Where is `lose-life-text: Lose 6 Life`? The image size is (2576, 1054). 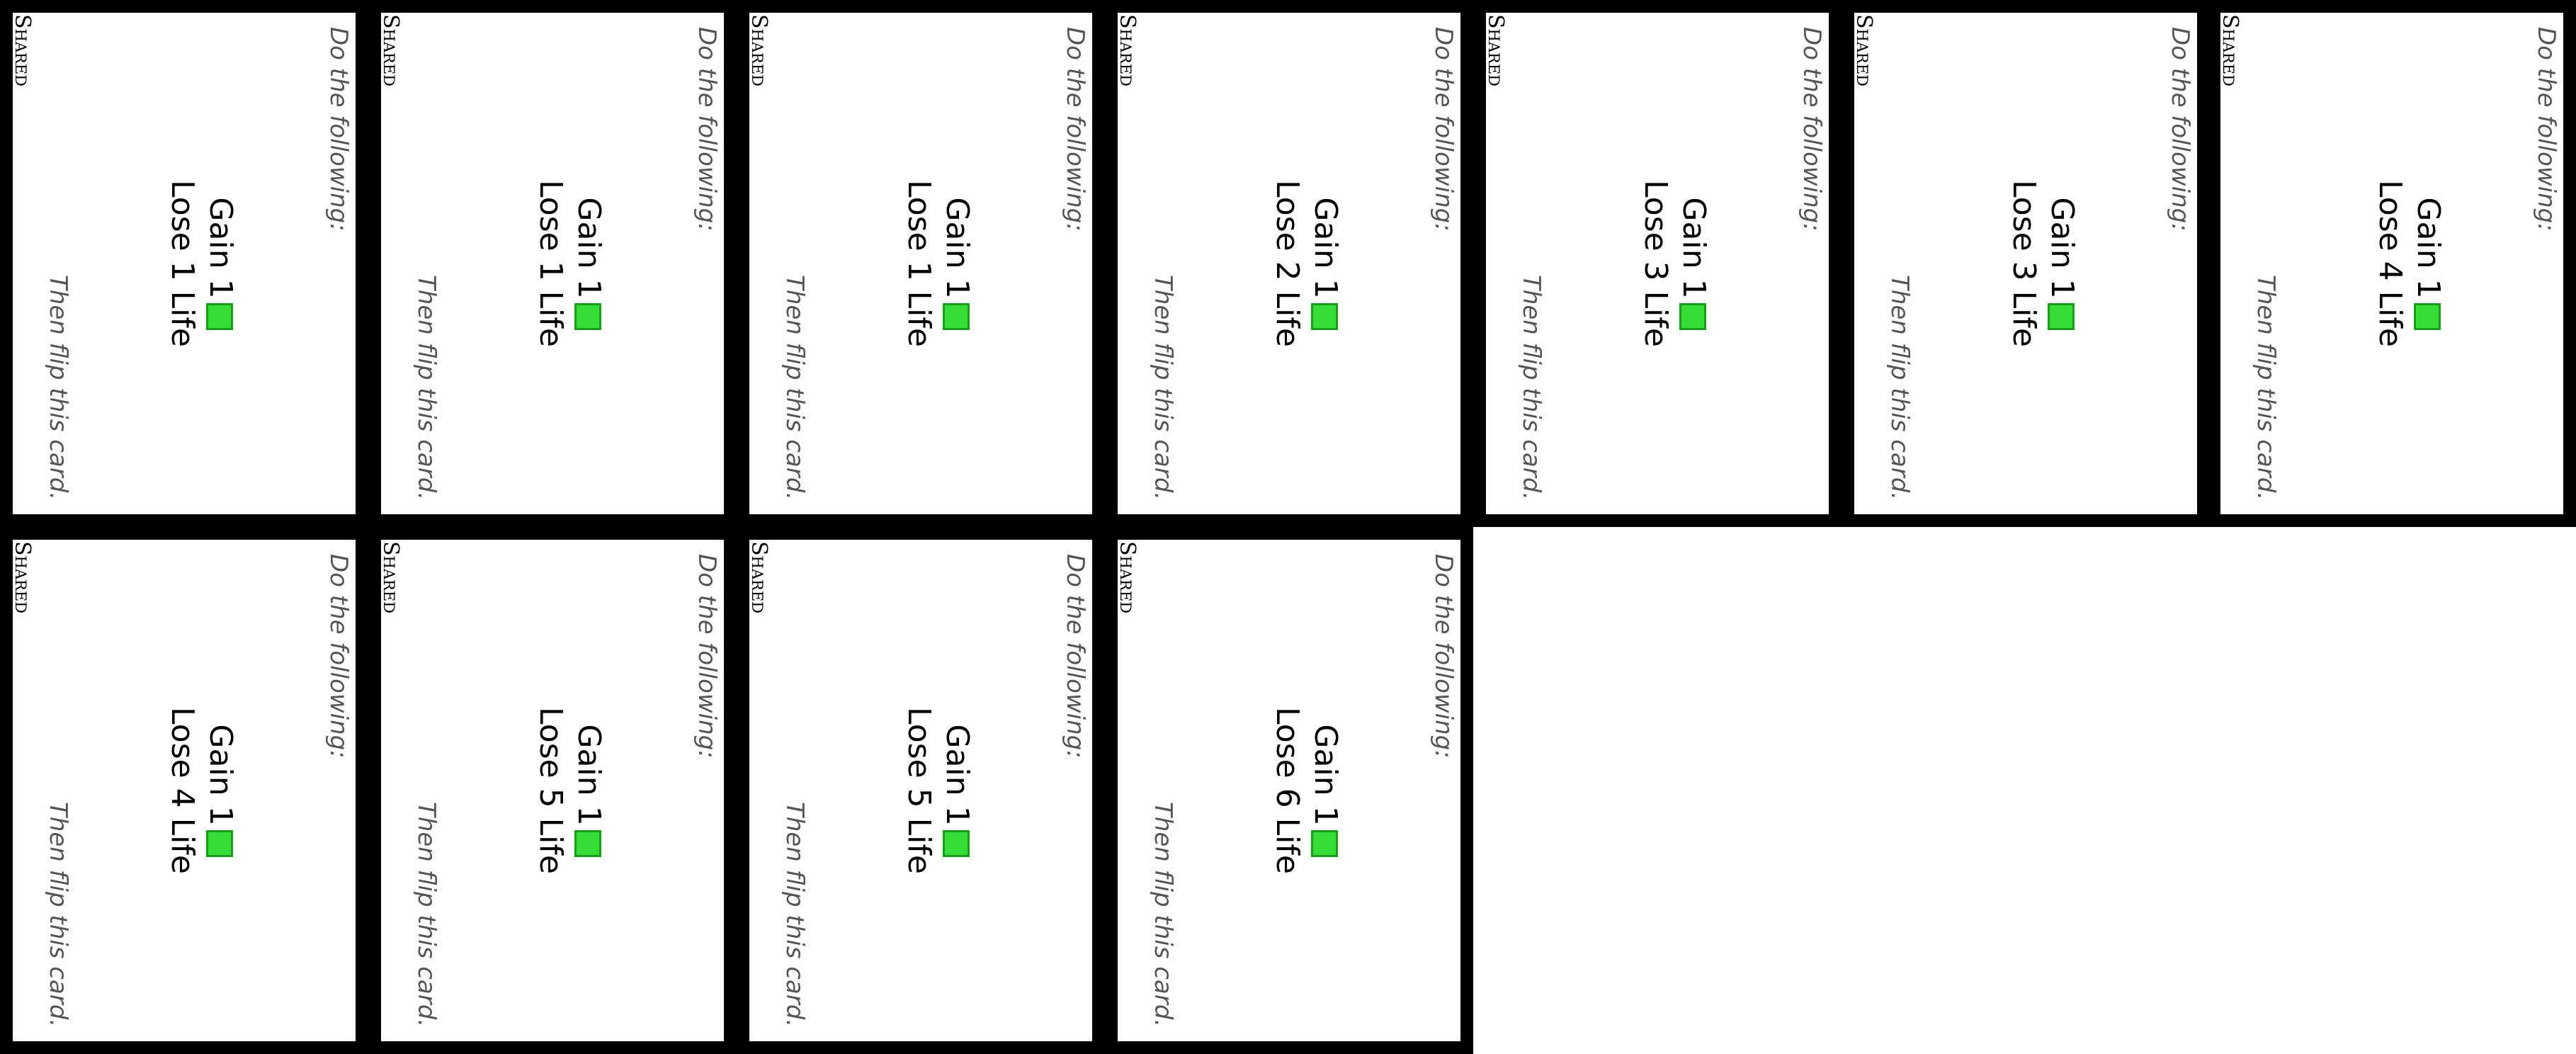
lose-life-text: Lose 6 Life is located at coordinates (1287, 790).